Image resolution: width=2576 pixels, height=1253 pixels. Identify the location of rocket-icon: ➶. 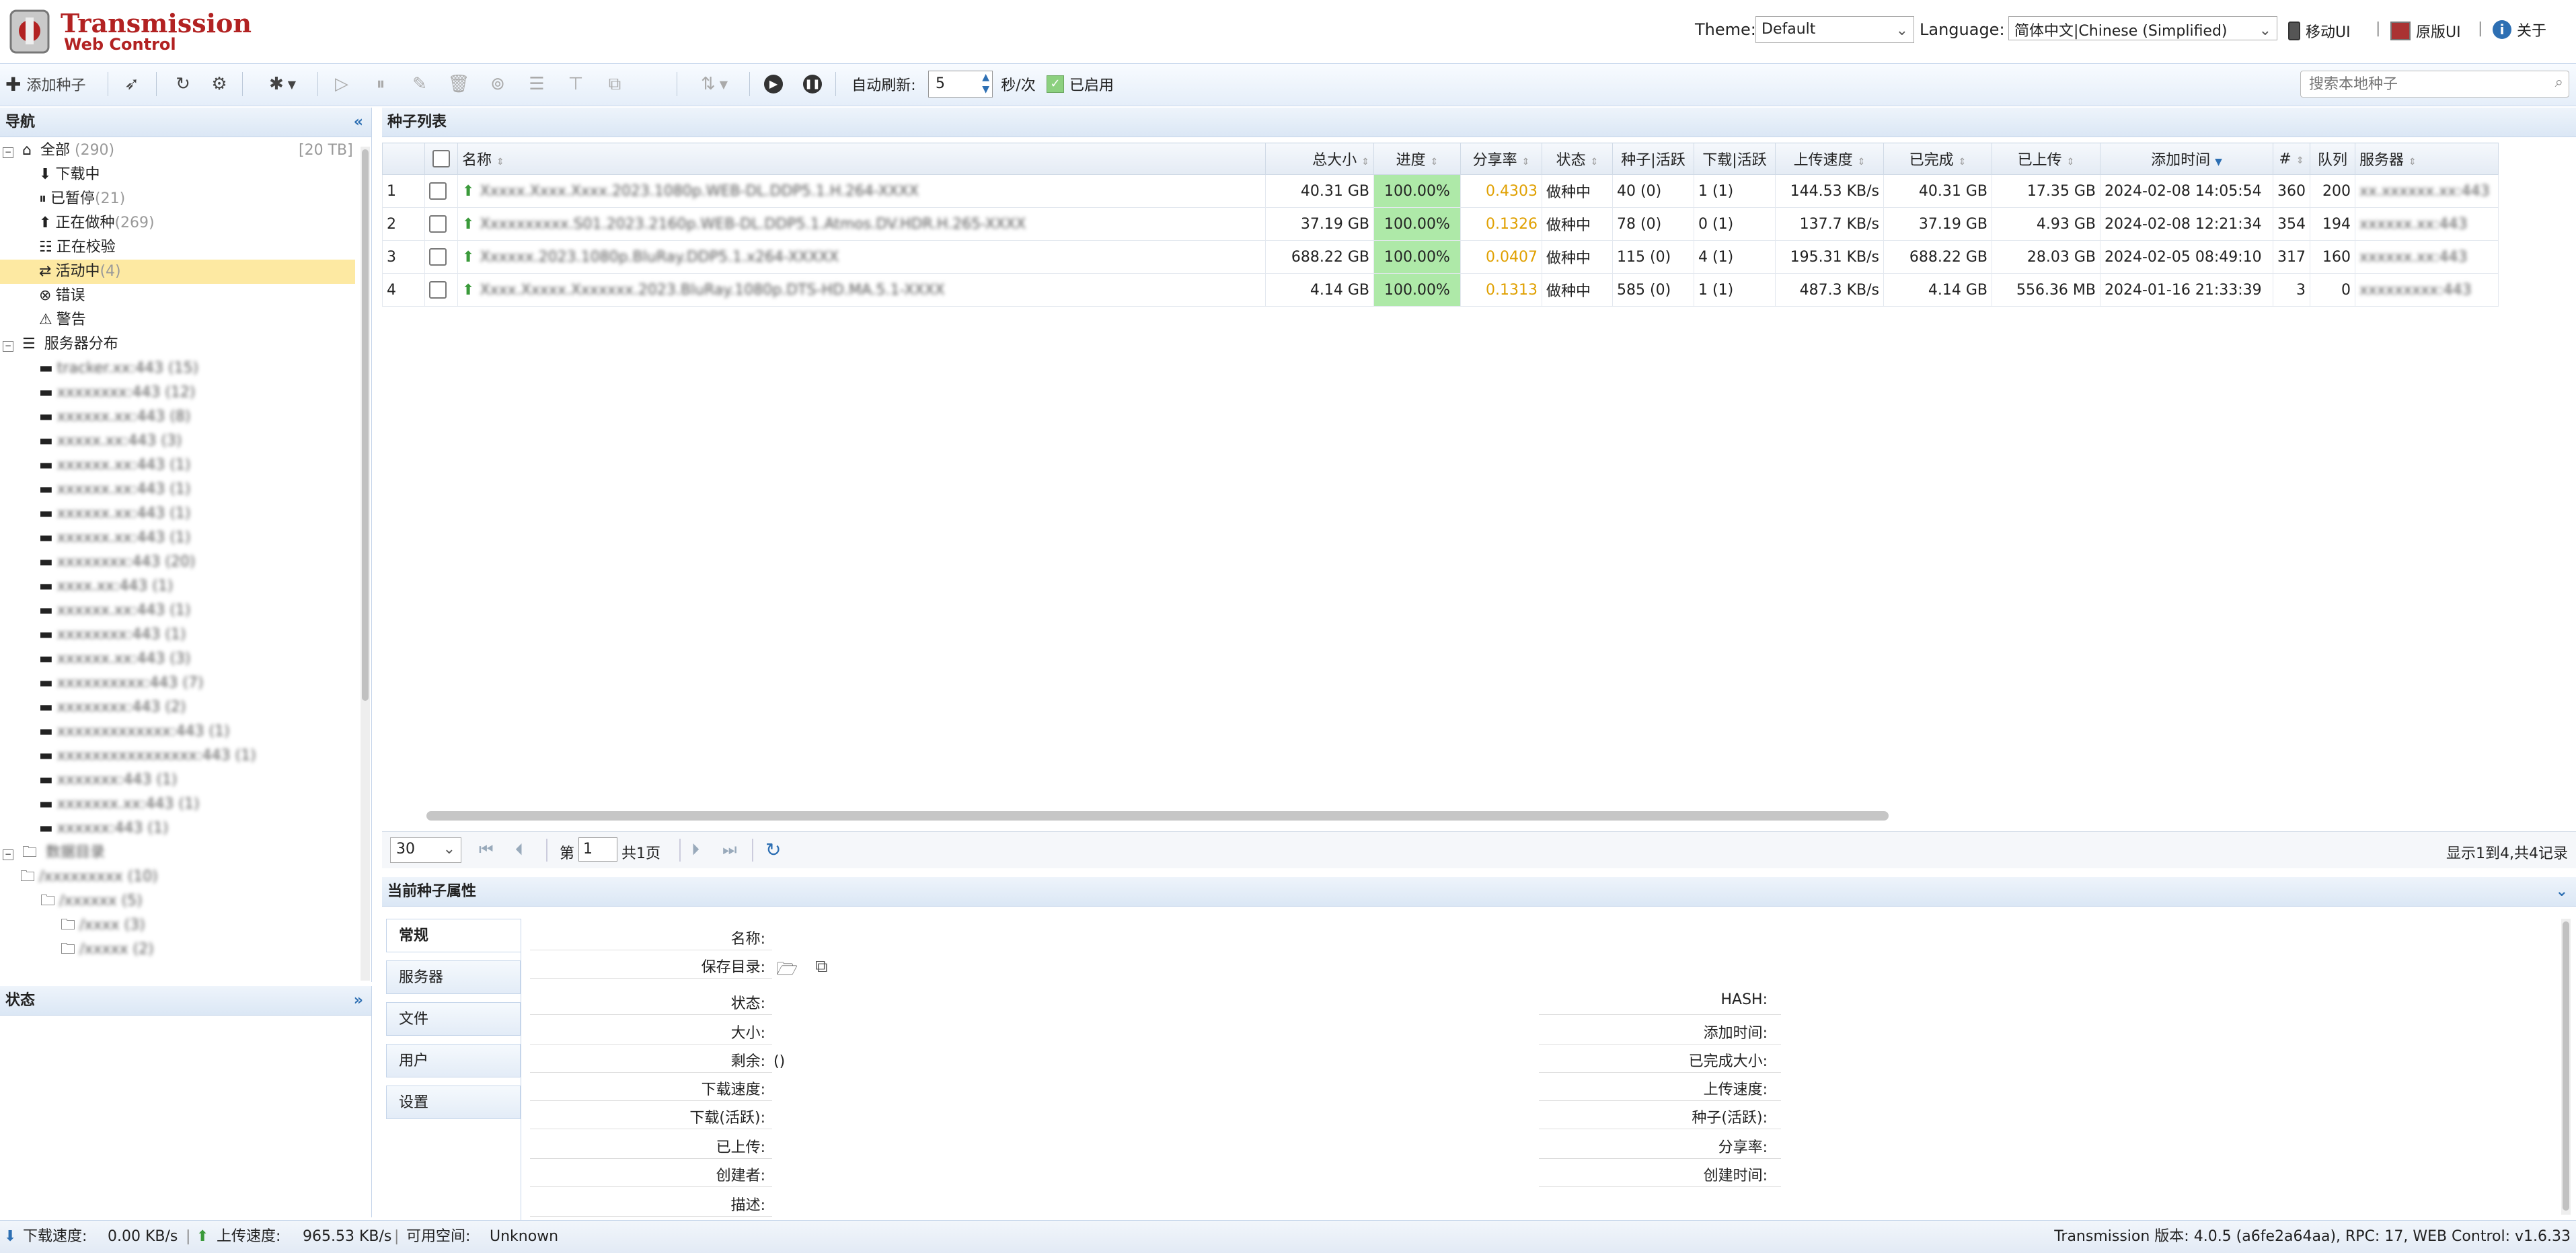
(131, 84).